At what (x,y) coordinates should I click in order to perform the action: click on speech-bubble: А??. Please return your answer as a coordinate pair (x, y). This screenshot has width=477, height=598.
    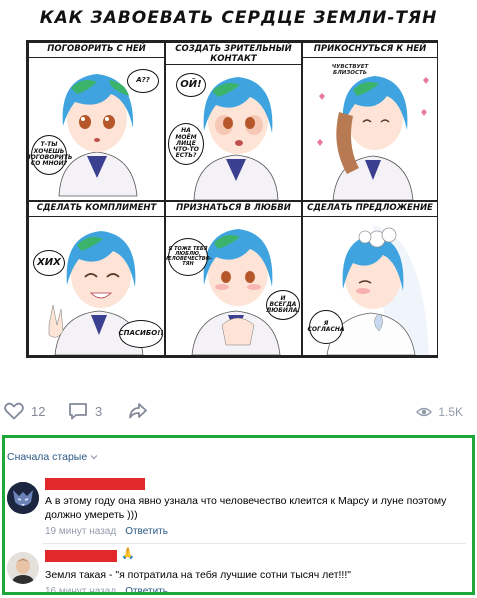
    Looking at the image, I should click on (143, 81).